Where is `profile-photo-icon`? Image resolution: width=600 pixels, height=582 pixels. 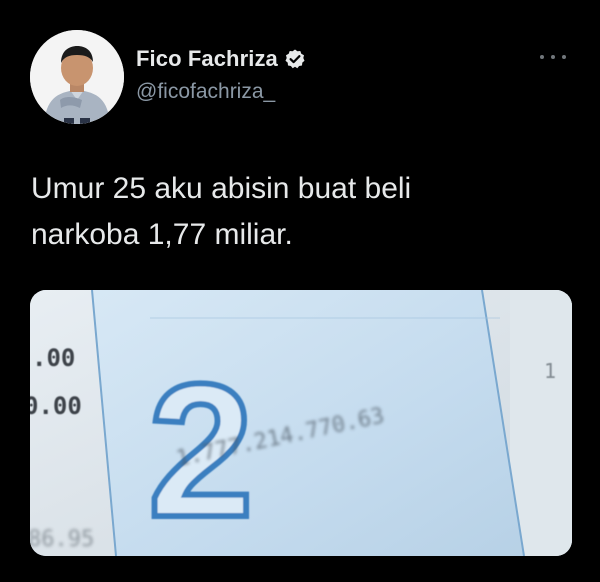 profile-photo-icon is located at coordinates (77, 77).